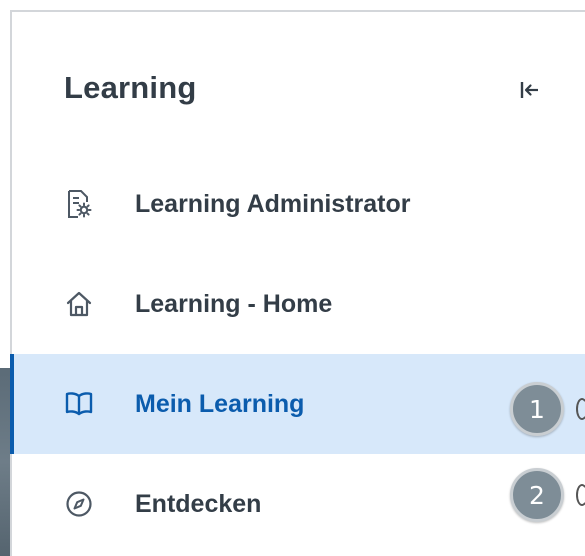  I want to click on nav-item-label: Learning Administrator, so click(273, 203).